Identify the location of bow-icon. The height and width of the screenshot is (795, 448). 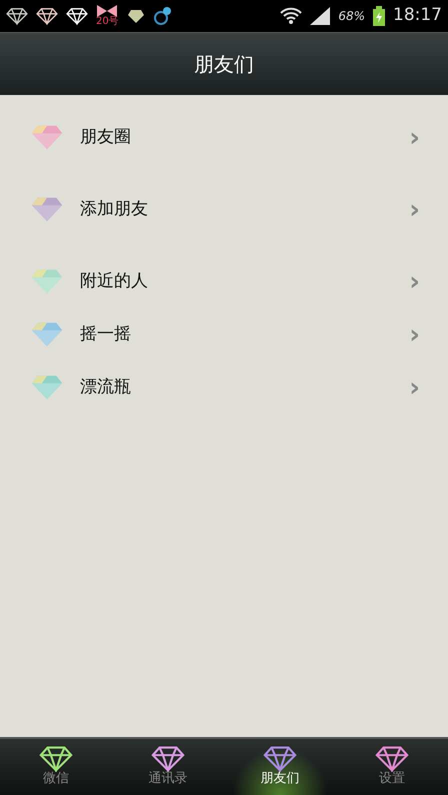
(107, 11).